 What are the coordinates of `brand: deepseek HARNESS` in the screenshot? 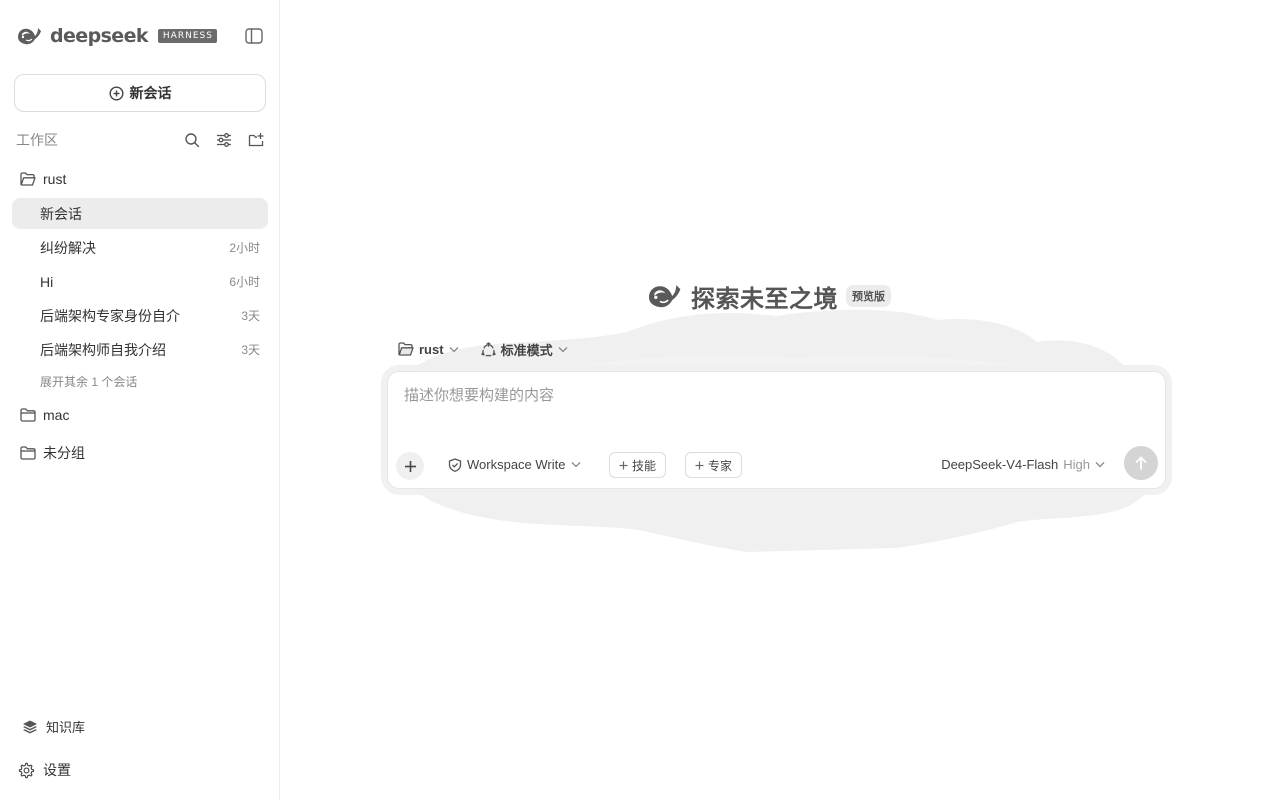 It's located at (116, 36).